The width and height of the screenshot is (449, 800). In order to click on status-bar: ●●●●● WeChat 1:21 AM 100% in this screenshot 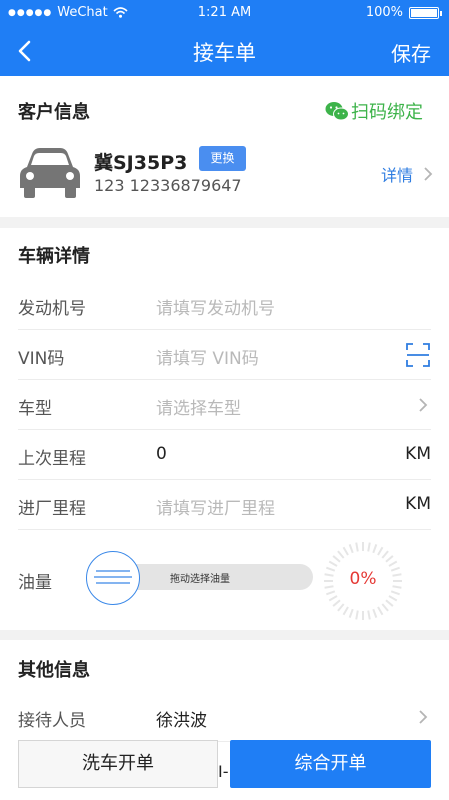, I will do `click(224, 13)`.